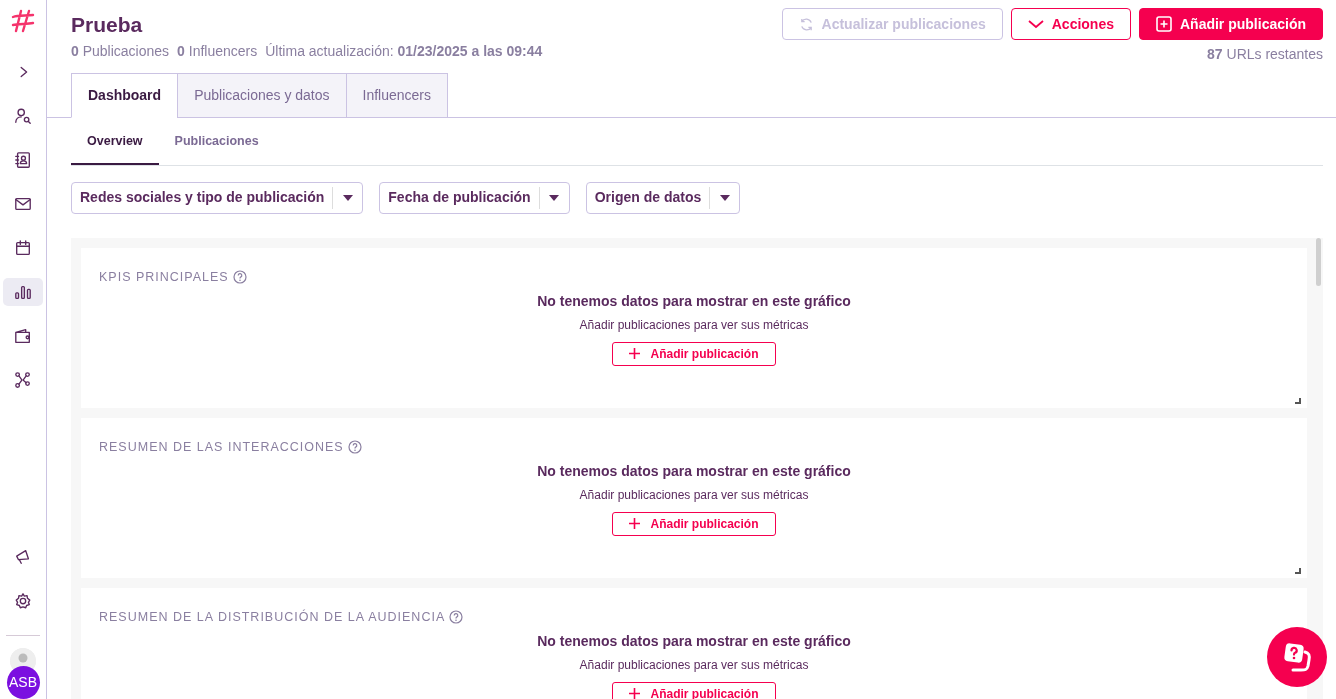 The height and width of the screenshot is (699, 1336). What do you see at coordinates (262, 95) in the screenshot?
I see `tab: Publicaciones y datos` at bounding box center [262, 95].